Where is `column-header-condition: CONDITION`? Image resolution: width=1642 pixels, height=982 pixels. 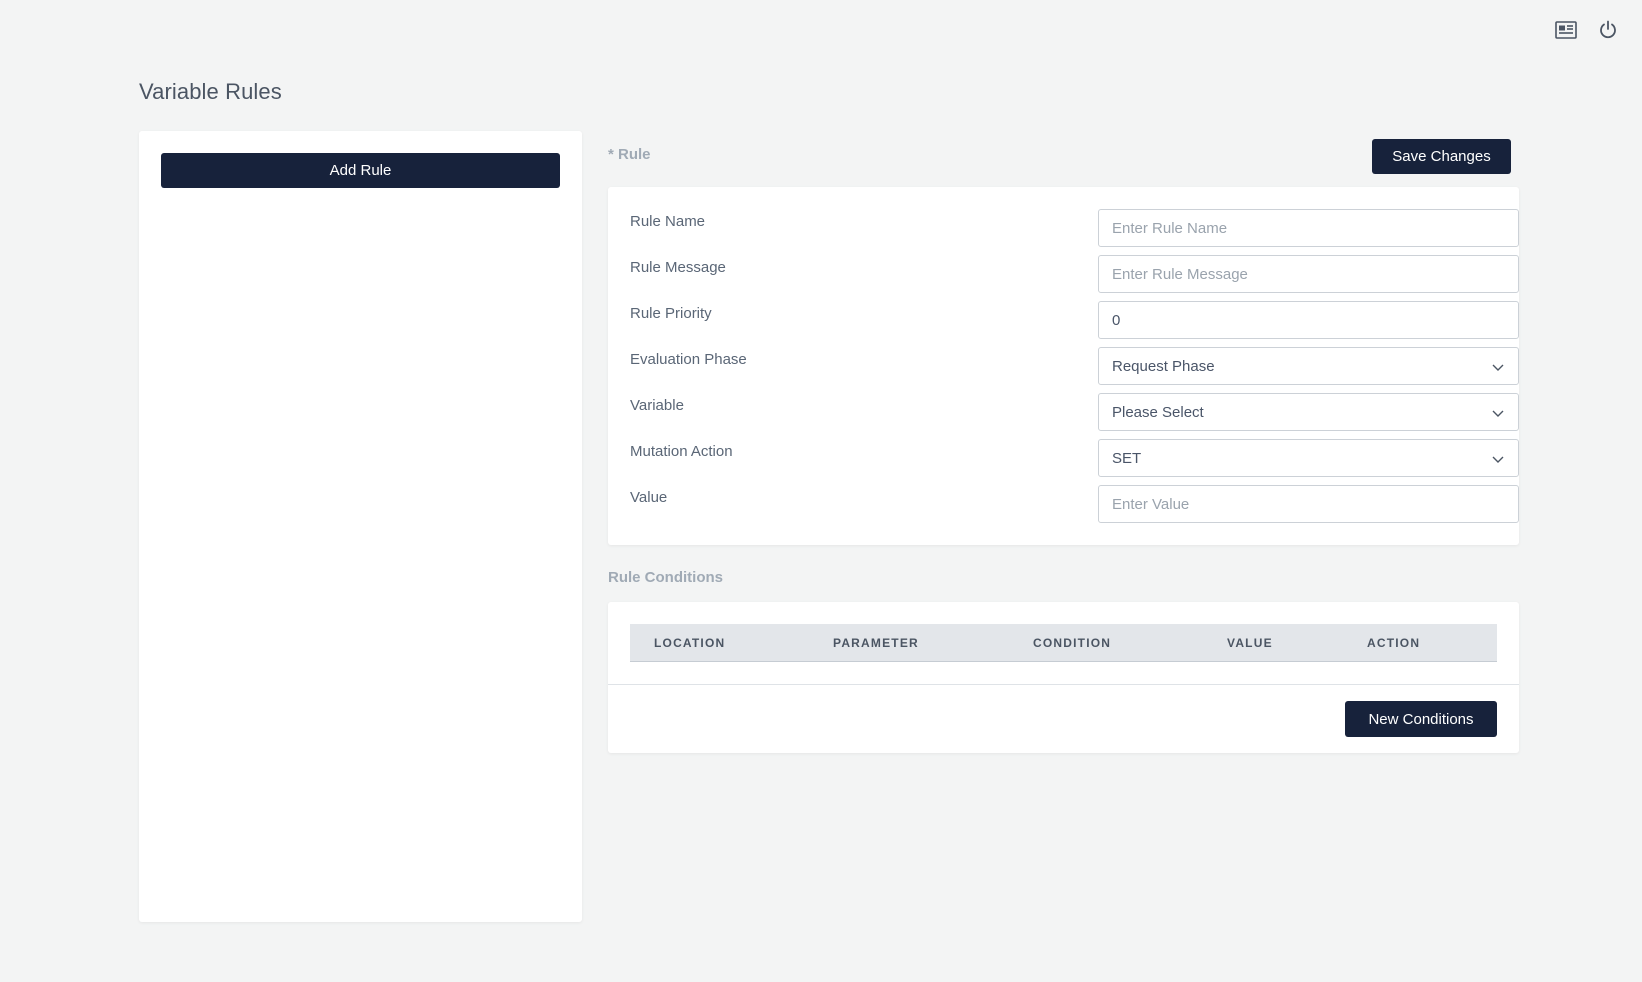
column-header-condition: CONDITION is located at coordinates (1072, 643).